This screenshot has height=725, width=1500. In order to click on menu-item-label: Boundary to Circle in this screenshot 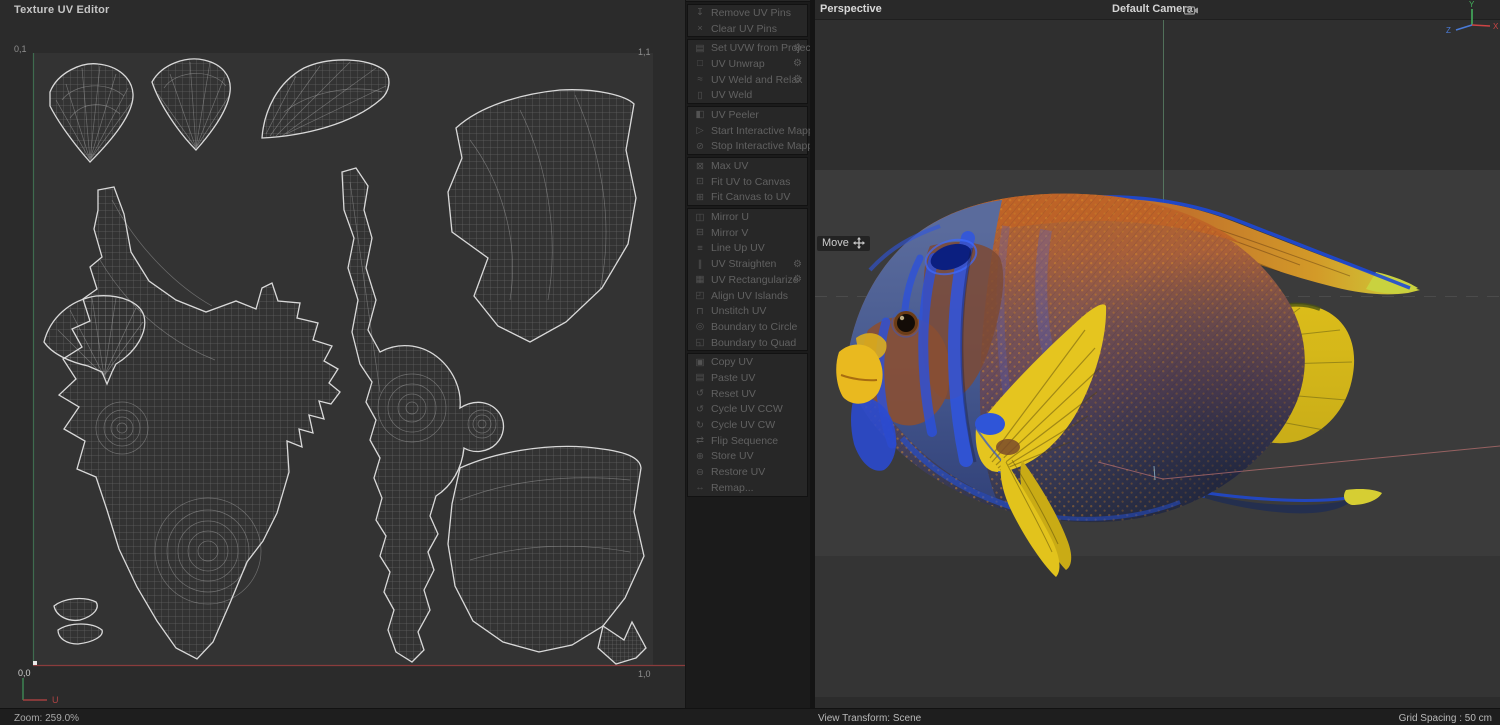, I will do `click(754, 326)`.